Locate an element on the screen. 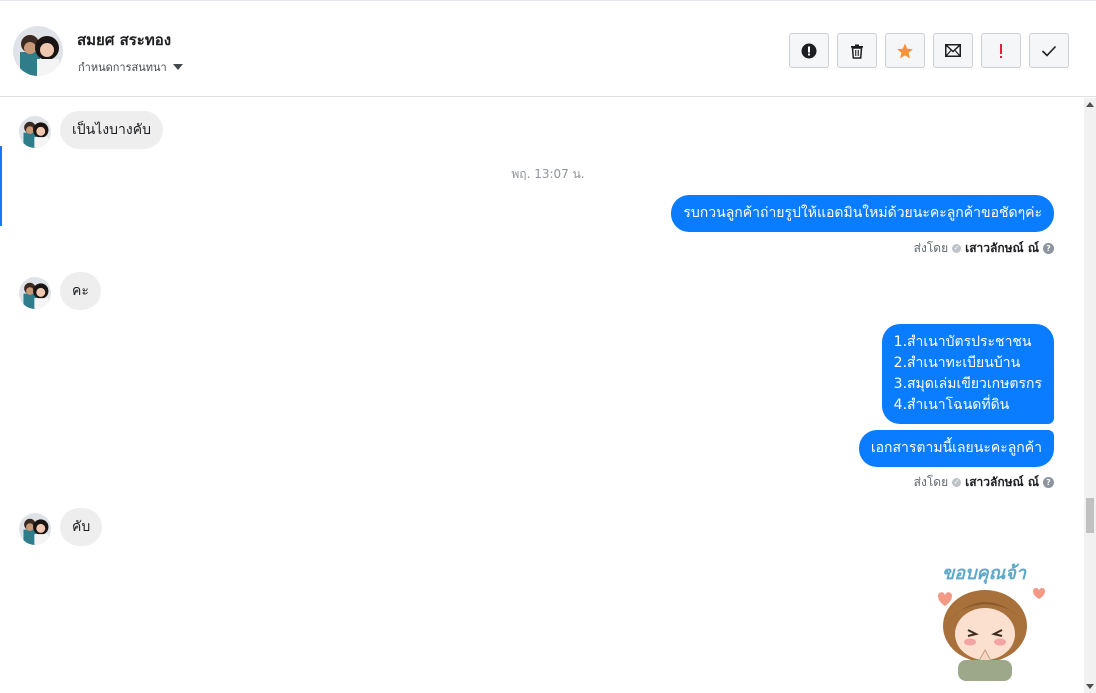 The width and height of the screenshot is (1096, 693). message-line: 2.สำเนาทะเบียนบ้าน is located at coordinates (957, 363).